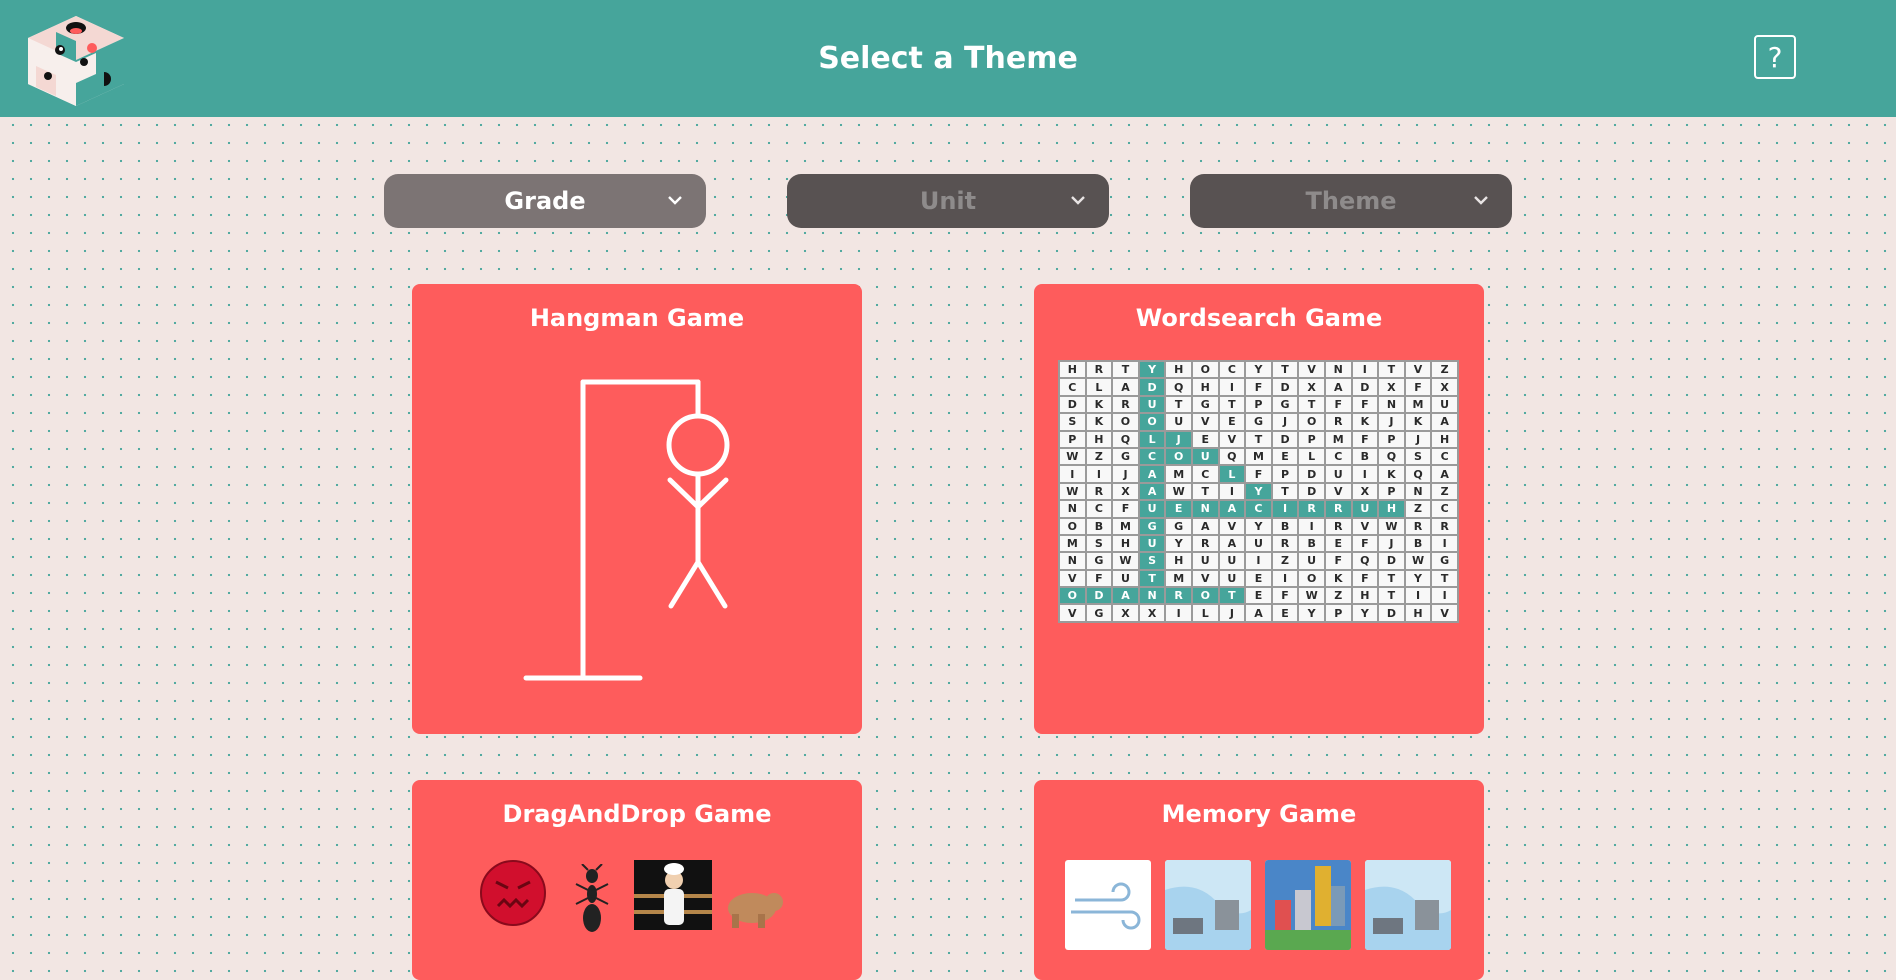  I want to click on wordsearch-cell: K, so click(1365, 422).